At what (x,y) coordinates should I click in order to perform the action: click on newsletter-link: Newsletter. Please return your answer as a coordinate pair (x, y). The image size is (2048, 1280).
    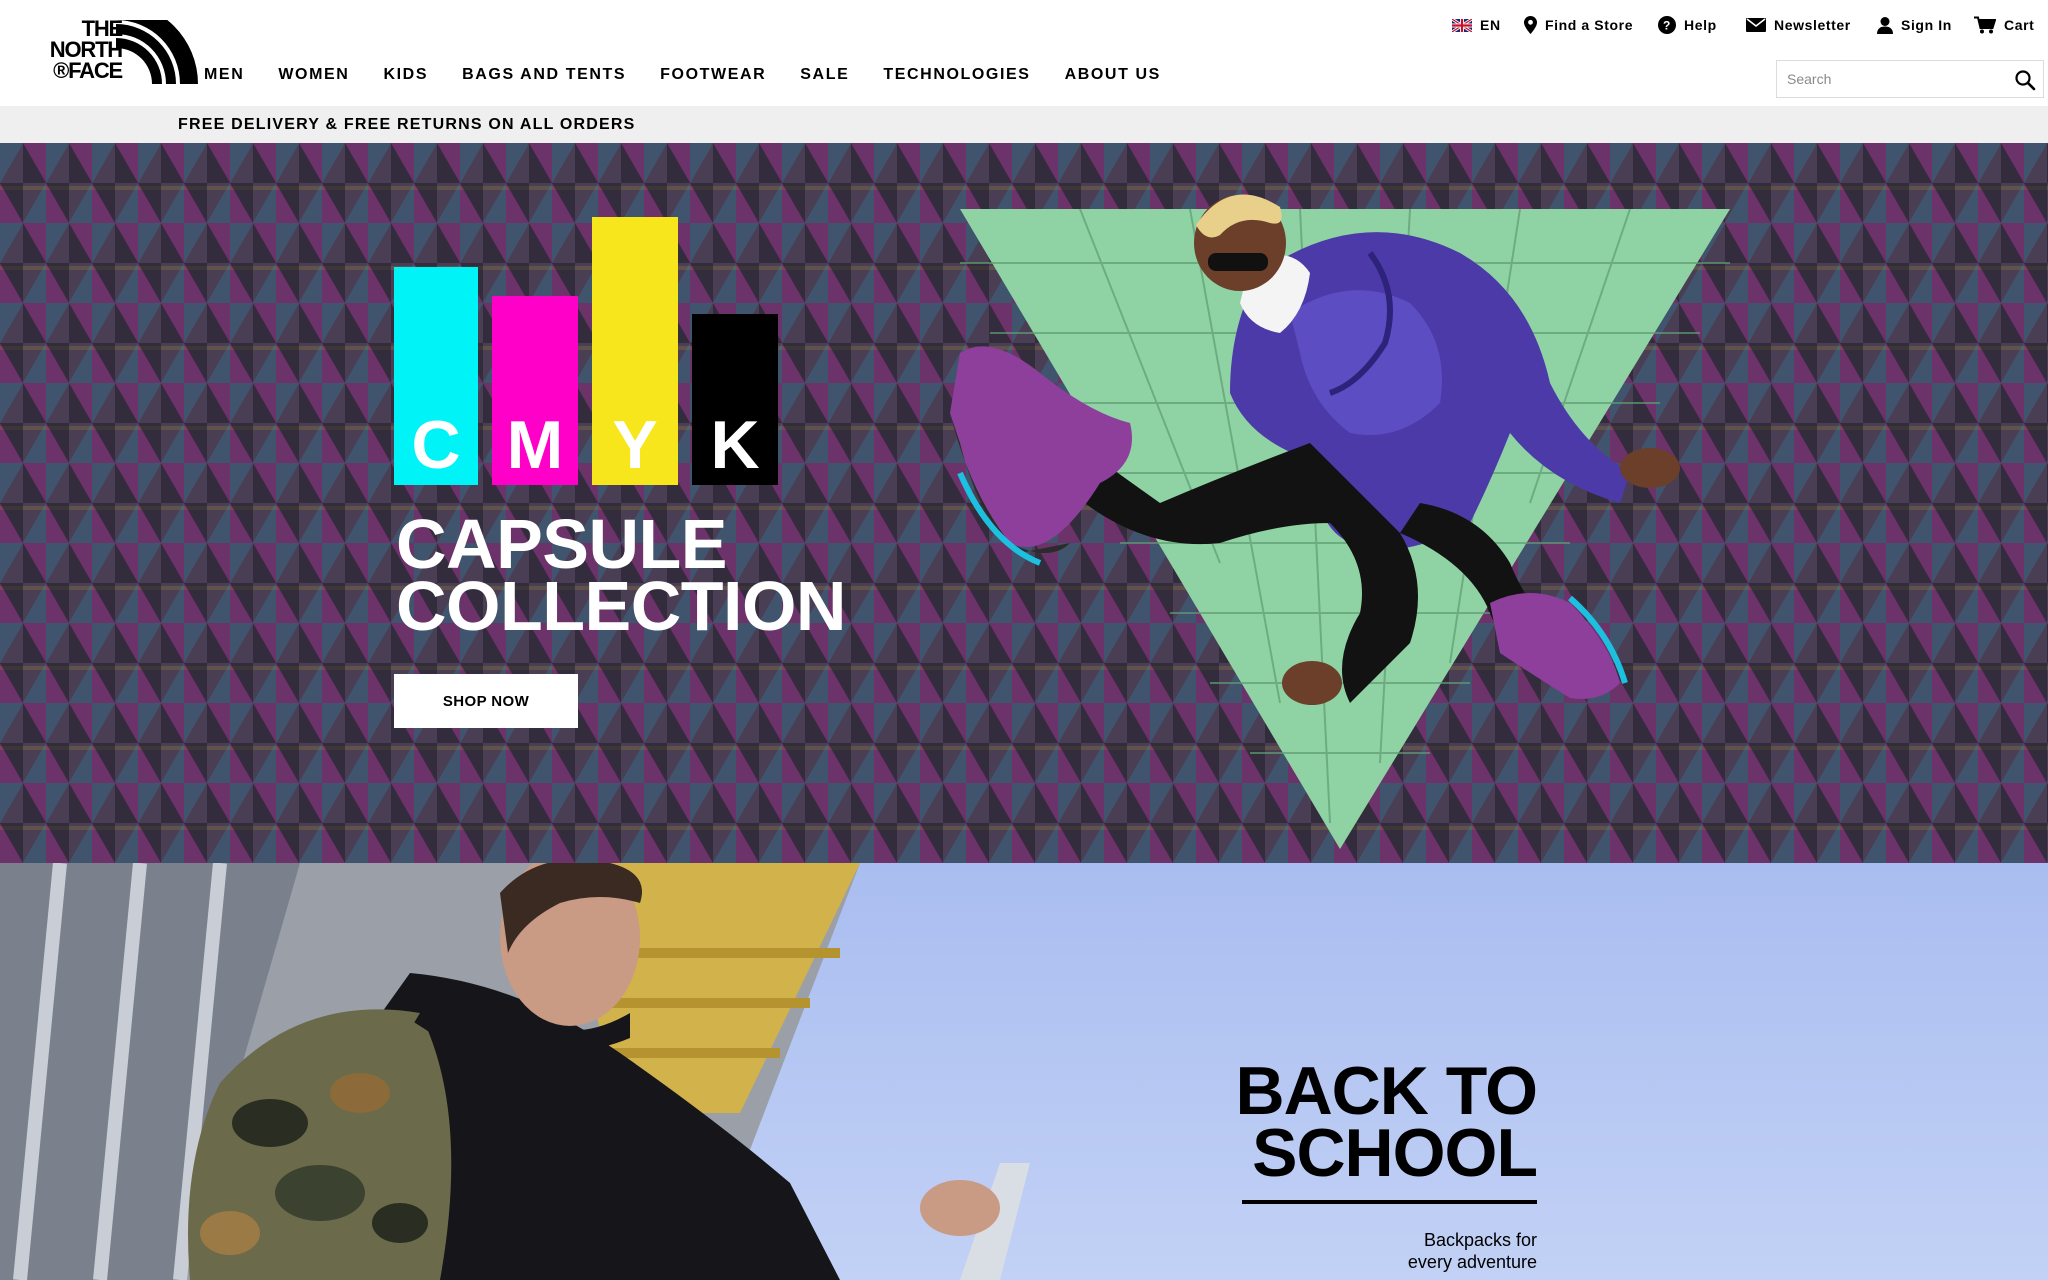
    Looking at the image, I should click on (1798, 25).